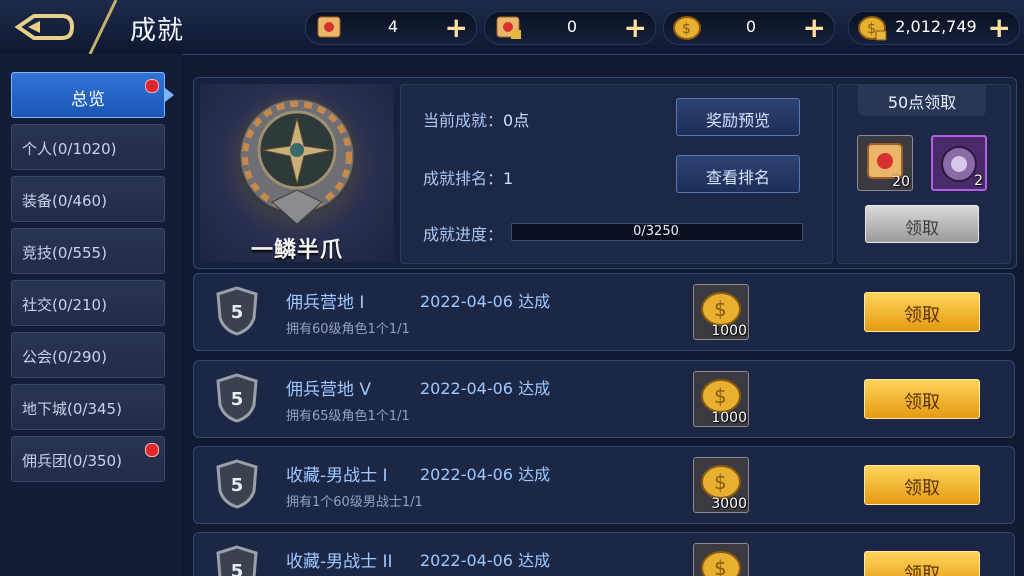 Image resolution: width=1024 pixels, height=576 pixels. I want to click on current-points: 当前成就：0点, so click(476, 119).